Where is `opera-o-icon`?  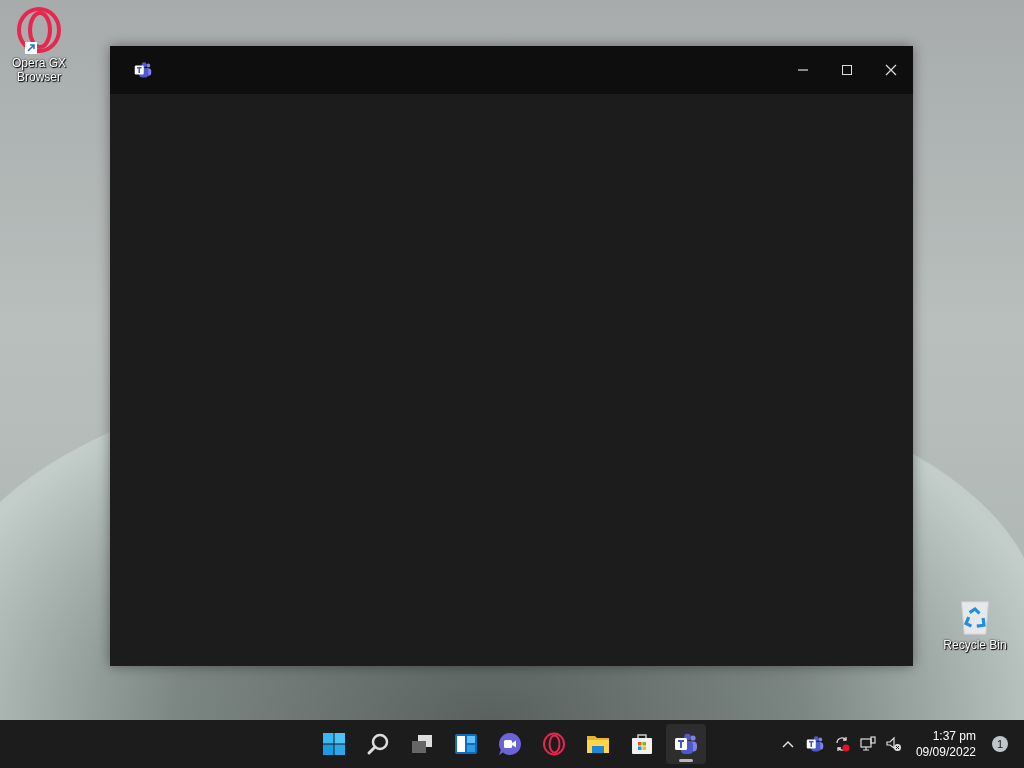 opera-o-icon is located at coordinates (554, 744).